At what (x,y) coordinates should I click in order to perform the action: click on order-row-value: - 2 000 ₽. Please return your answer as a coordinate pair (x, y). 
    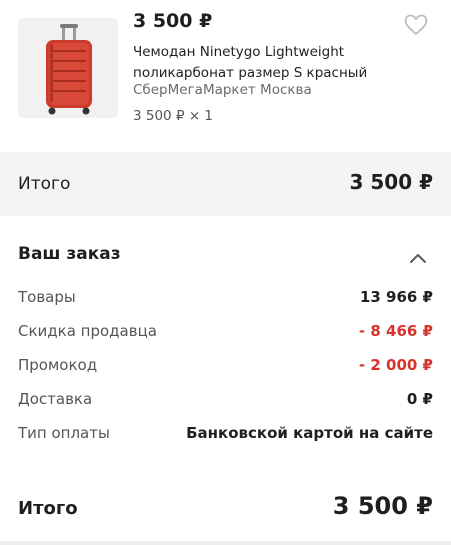
    Looking at the image, I should click on (395, 365).